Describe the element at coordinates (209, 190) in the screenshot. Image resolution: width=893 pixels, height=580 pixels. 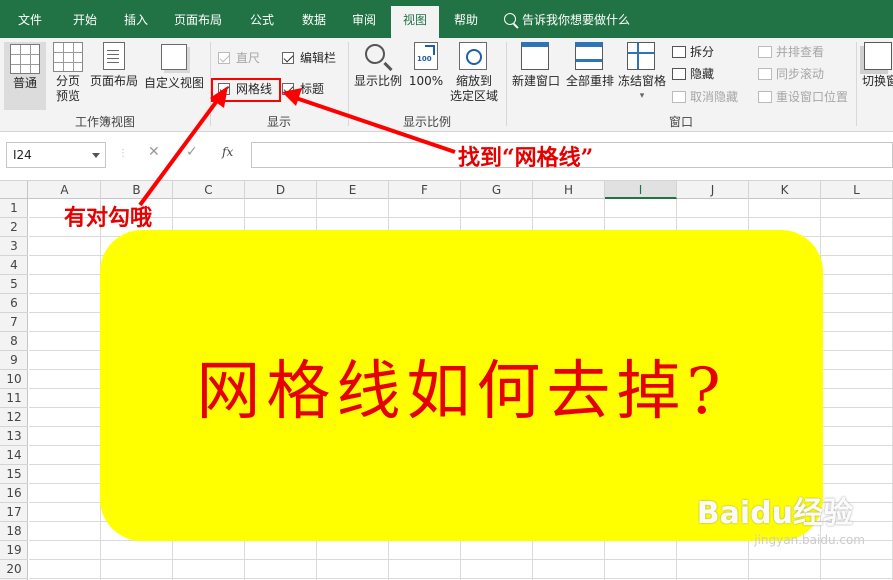
I see `column-header: C` at that location.